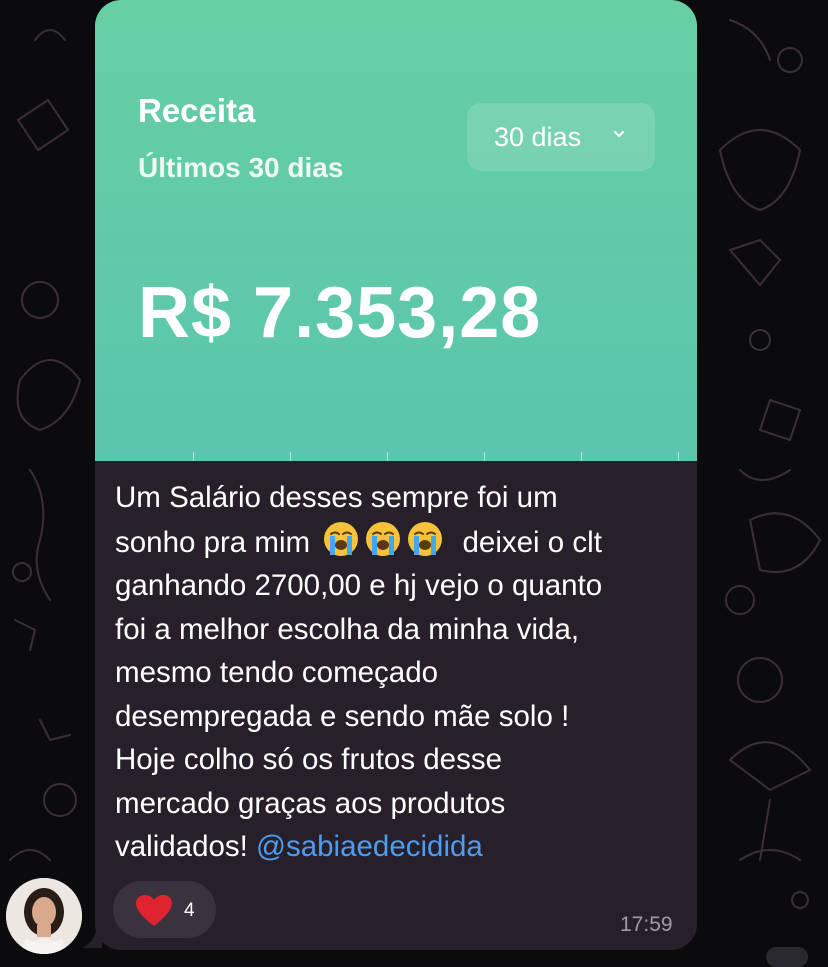  I want to click on message-line: desempregada e sendo mãe solo !, so click(342, 716).